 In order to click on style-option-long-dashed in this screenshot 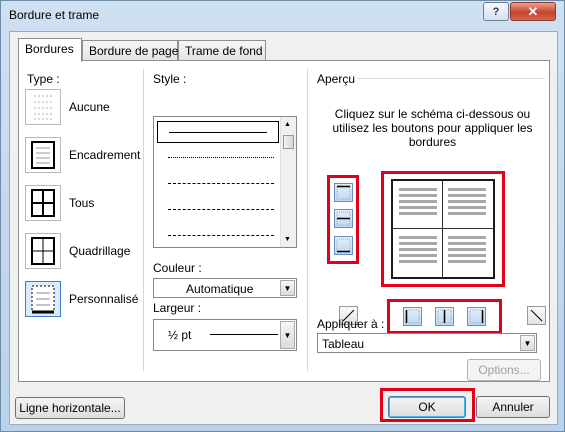, I will do `click(221, 209)`.